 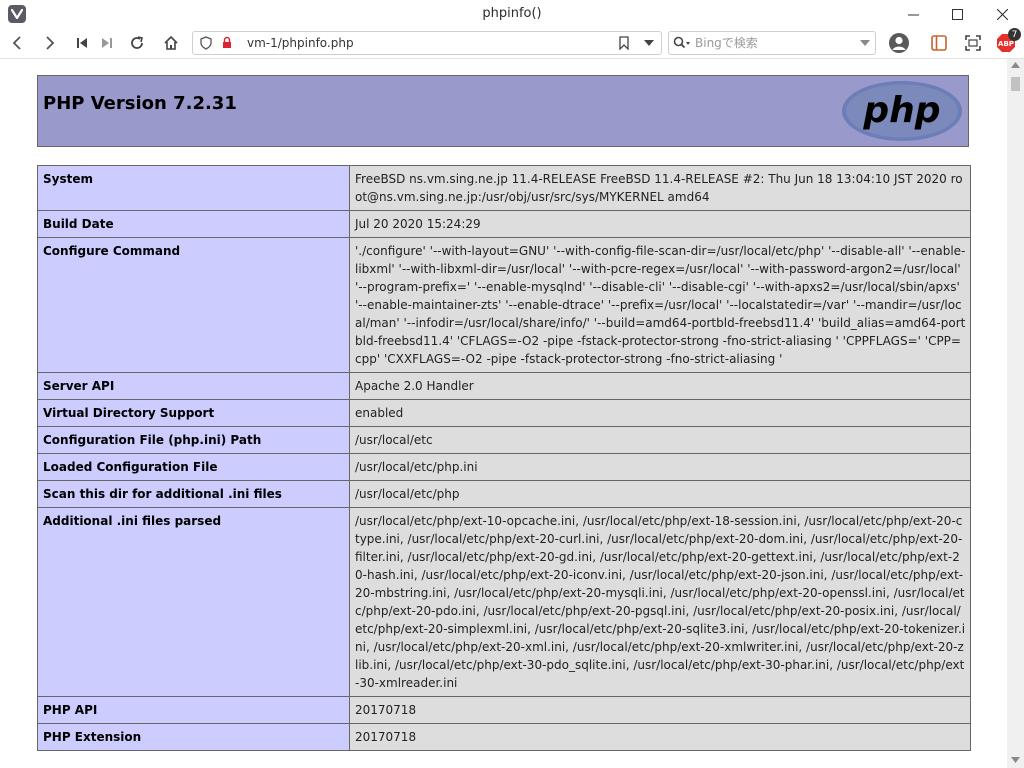 I want to click on row-key: Configure Command, so click(x=193, y=305).